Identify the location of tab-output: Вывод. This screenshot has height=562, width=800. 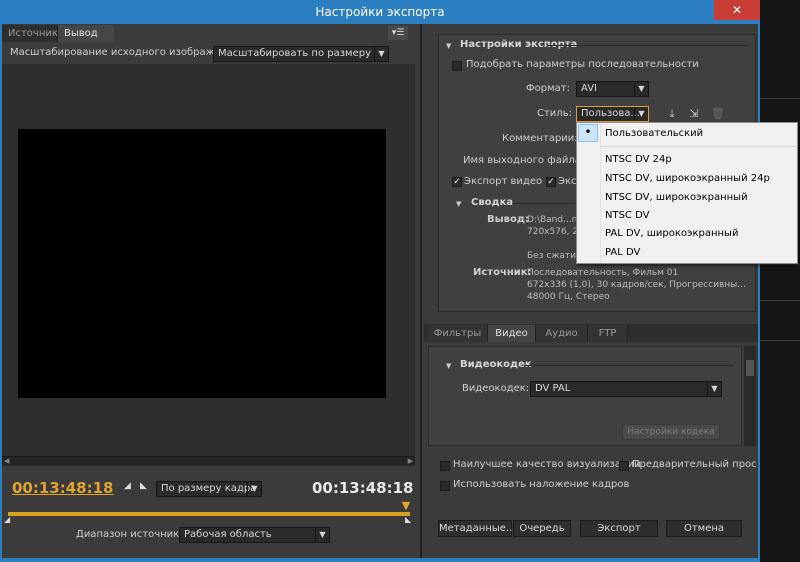
(86, 33).